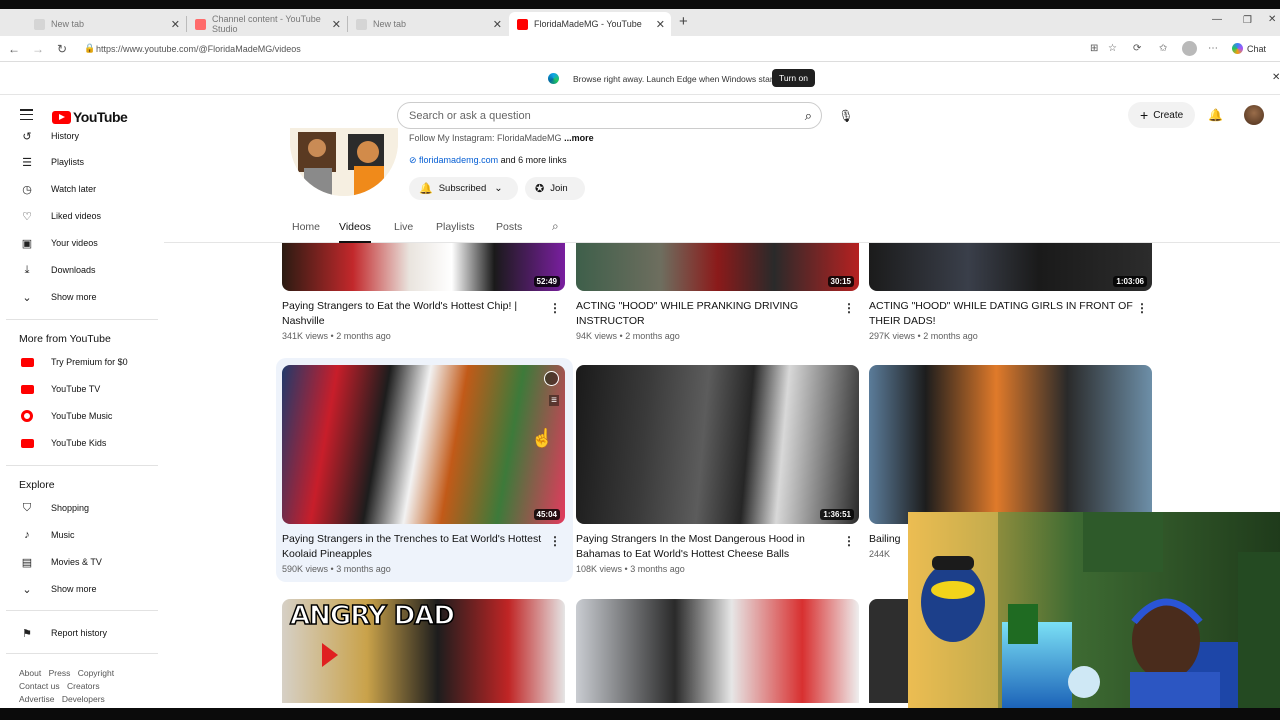  Describe the element at coordinates (80, 508) in the screenshot. I see `sidebar-item-shopping: ⛉ Shopping` at that location.